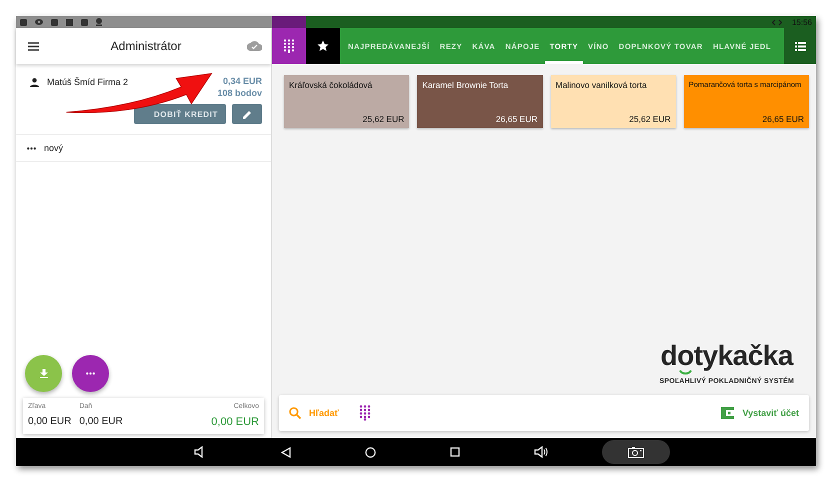 Image resolution: width=832 pixels, height=482 pixels. What do you see at coordinates (33, 46) in the screenshot?
I see `menu-icon` at bounding box center [33, 46].